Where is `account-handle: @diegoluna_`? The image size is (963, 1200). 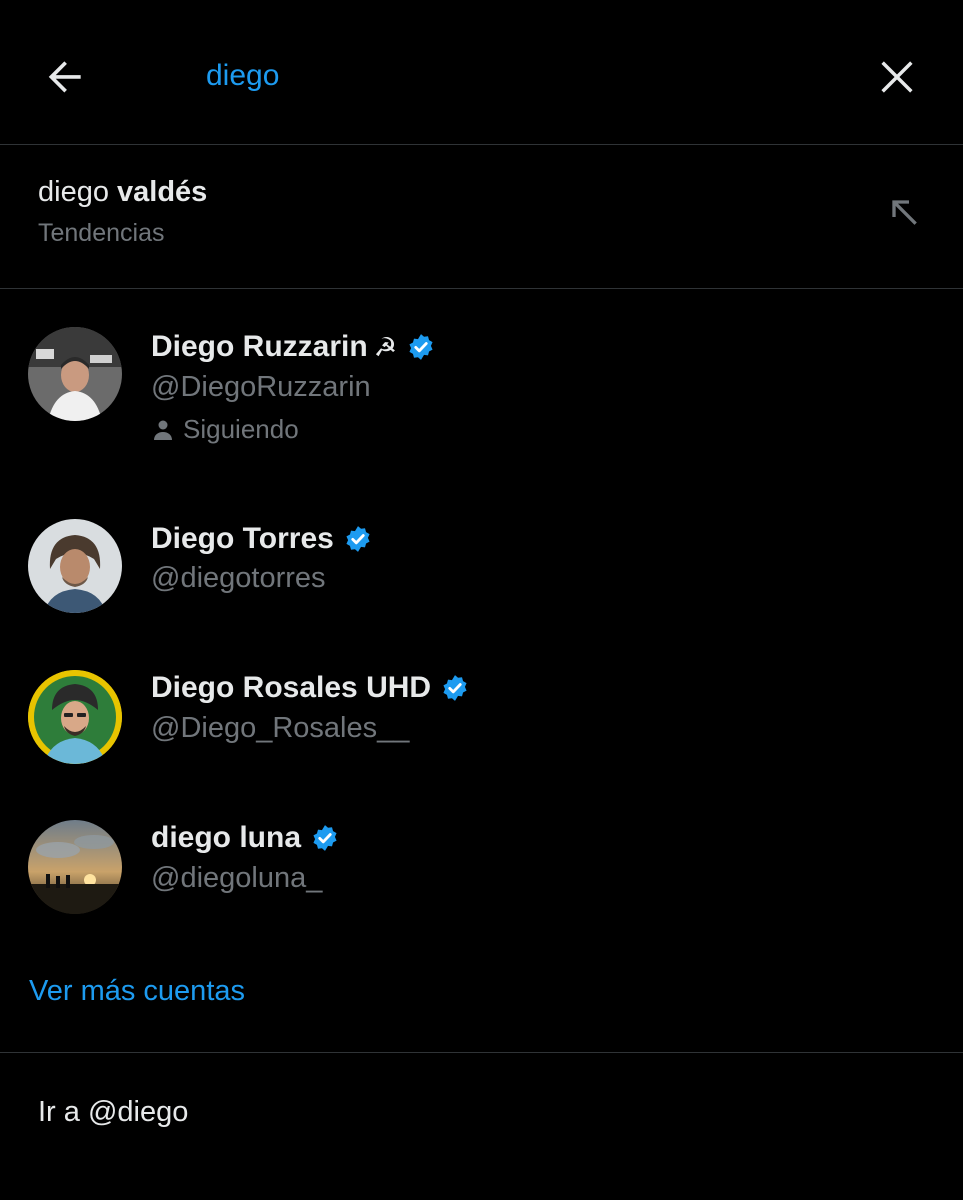 account-handle: @diegoluna_ is located at coordinates (237, 878).